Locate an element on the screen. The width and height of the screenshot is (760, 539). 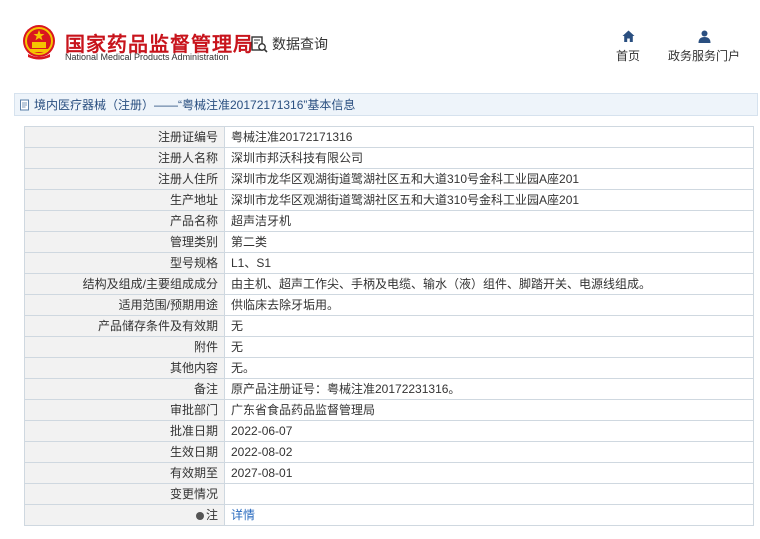
table-row: 产品储存条件及有效期无 is located at coordinates (389, 326).